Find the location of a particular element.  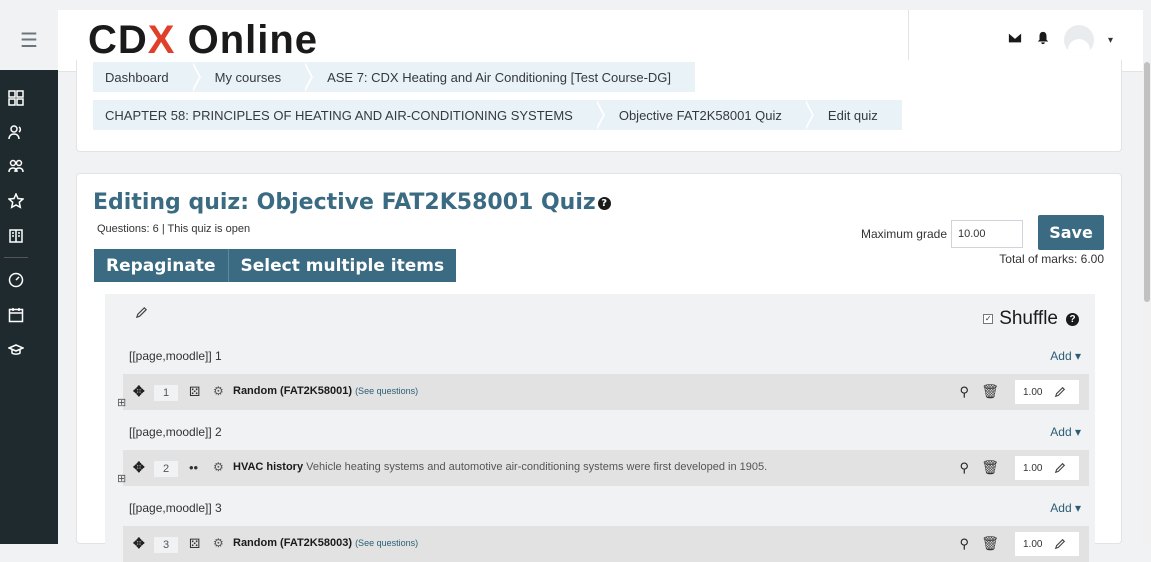

speedometer-icon is located at coordinates (16, 280).